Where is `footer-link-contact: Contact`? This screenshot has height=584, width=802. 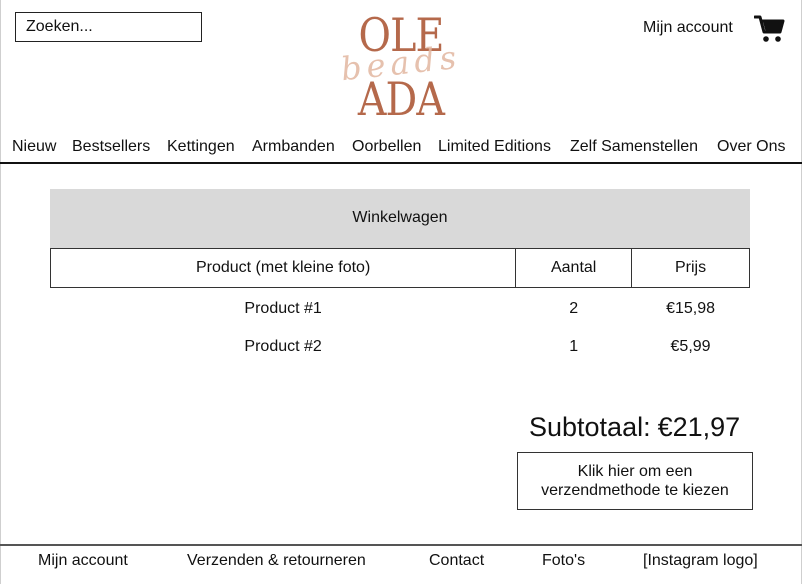
footer-link-contact: Contact is located at coordinates (456, 561).